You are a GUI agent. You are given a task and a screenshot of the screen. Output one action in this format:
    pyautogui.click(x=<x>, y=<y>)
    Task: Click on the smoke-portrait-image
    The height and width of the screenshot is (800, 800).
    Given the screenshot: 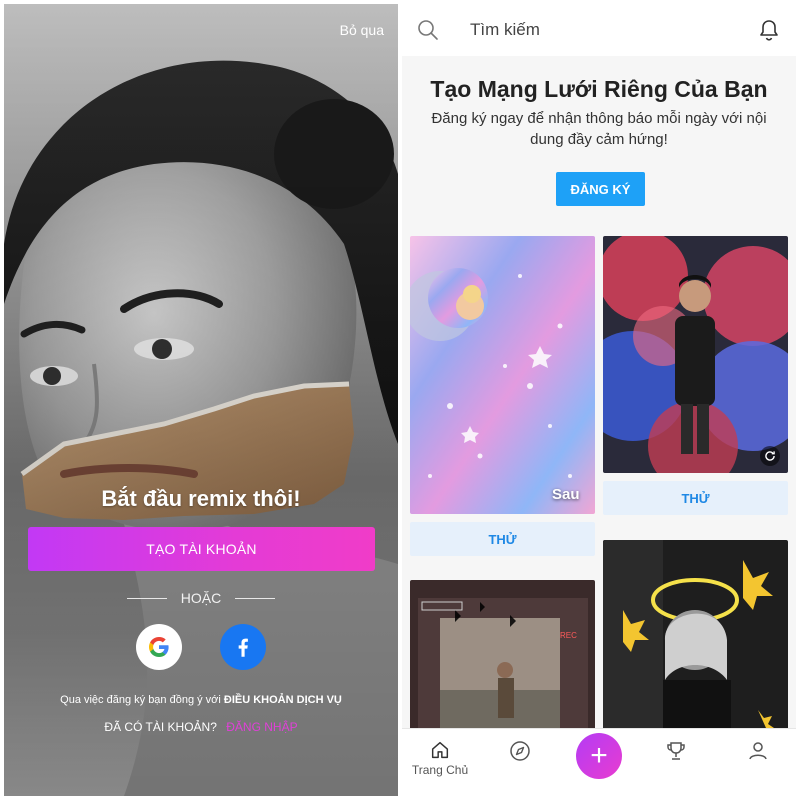 What is the action you would take?
    pyautogui.click(x=695, y=354)
    